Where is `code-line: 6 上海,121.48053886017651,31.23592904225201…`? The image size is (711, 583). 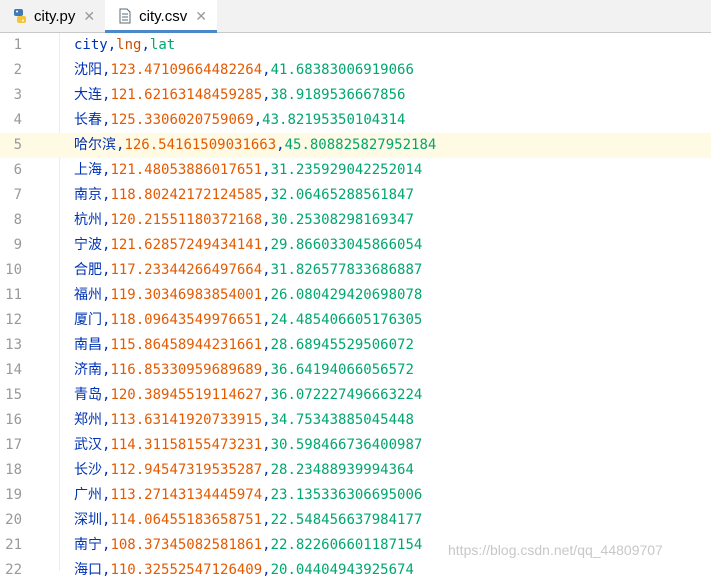 code-line: 6 上海,121.48053886017651,31.23592904225201… is located at coordinates (355, 170).